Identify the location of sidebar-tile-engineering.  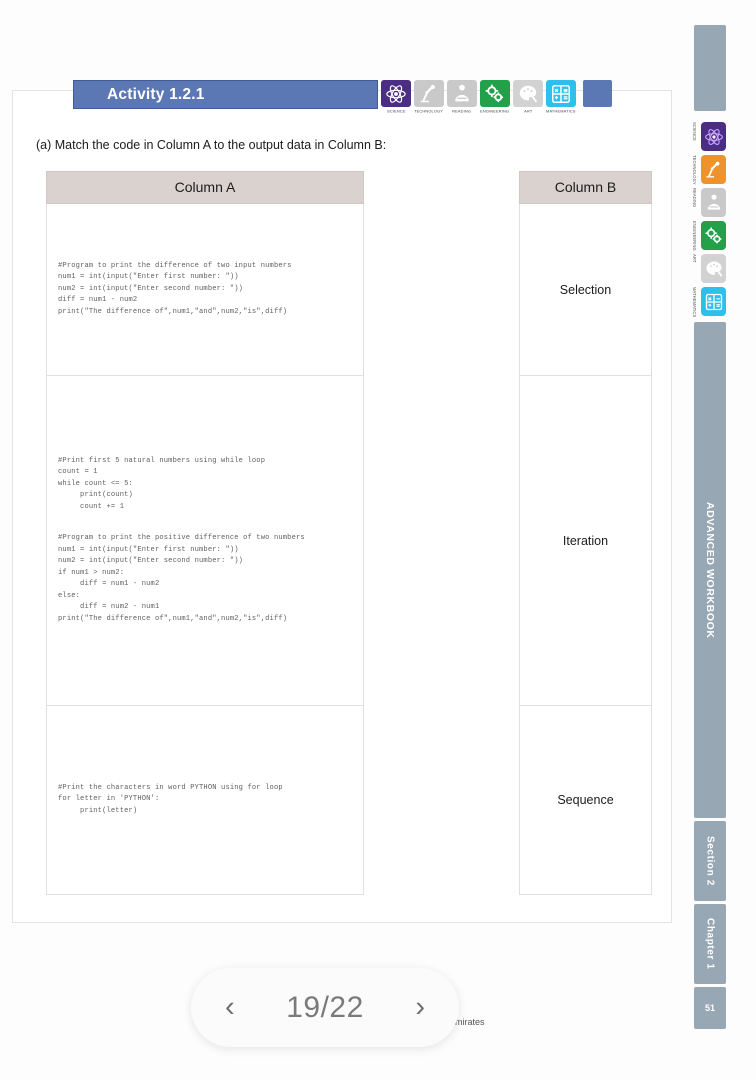
(713, 235).